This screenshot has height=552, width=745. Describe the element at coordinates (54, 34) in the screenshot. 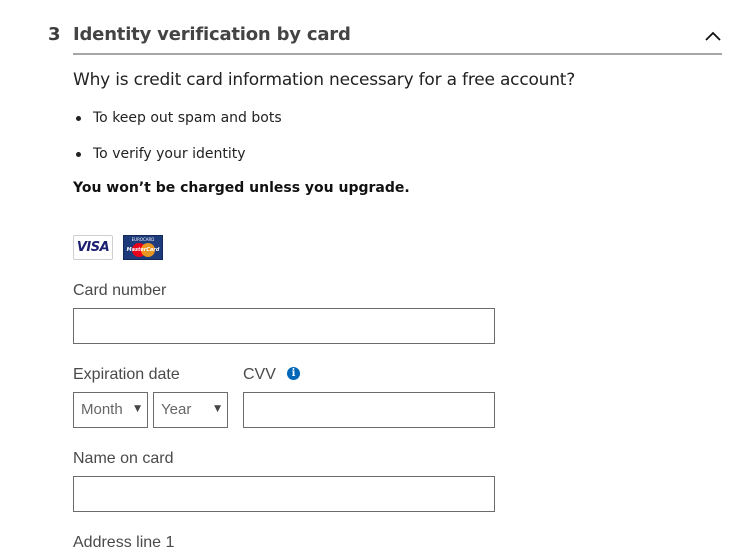

I see `step-number: 3` at that location.